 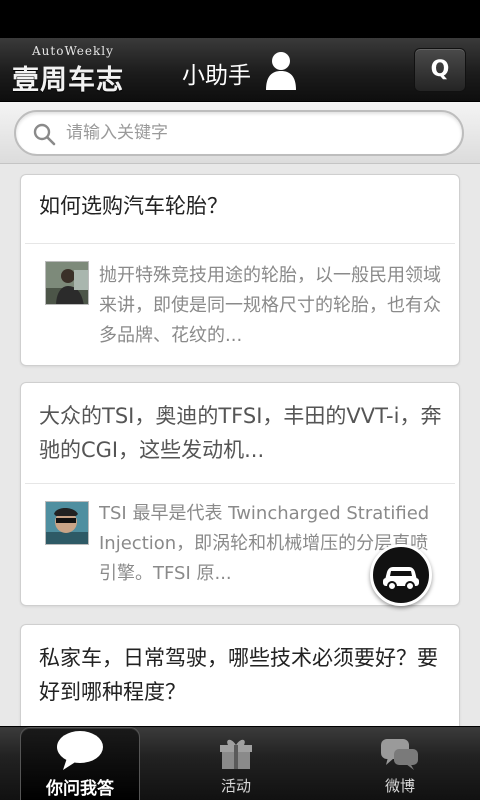 What do you see at coordinates (241, 206) in the screenshot?
I see `question-title: 如何选购汽车轮胎？` at bounding box center [241, 206].